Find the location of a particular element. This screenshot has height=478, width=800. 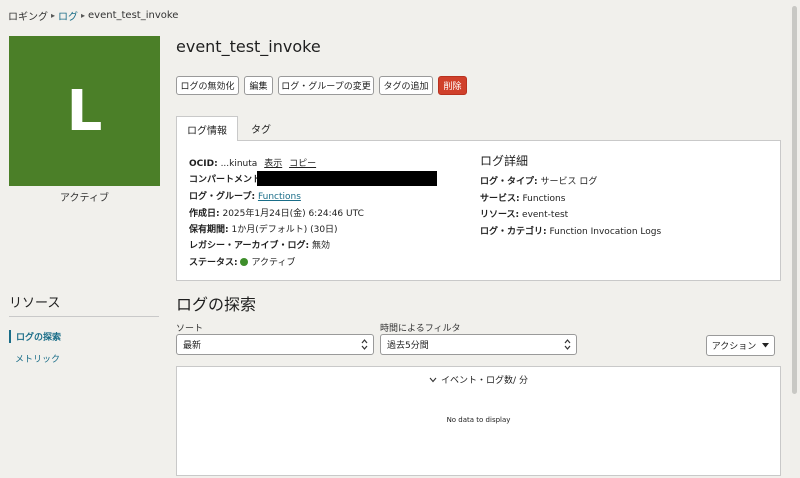

time-filter-label: 時間によるフィルタ is located at coordinates (420, 329).